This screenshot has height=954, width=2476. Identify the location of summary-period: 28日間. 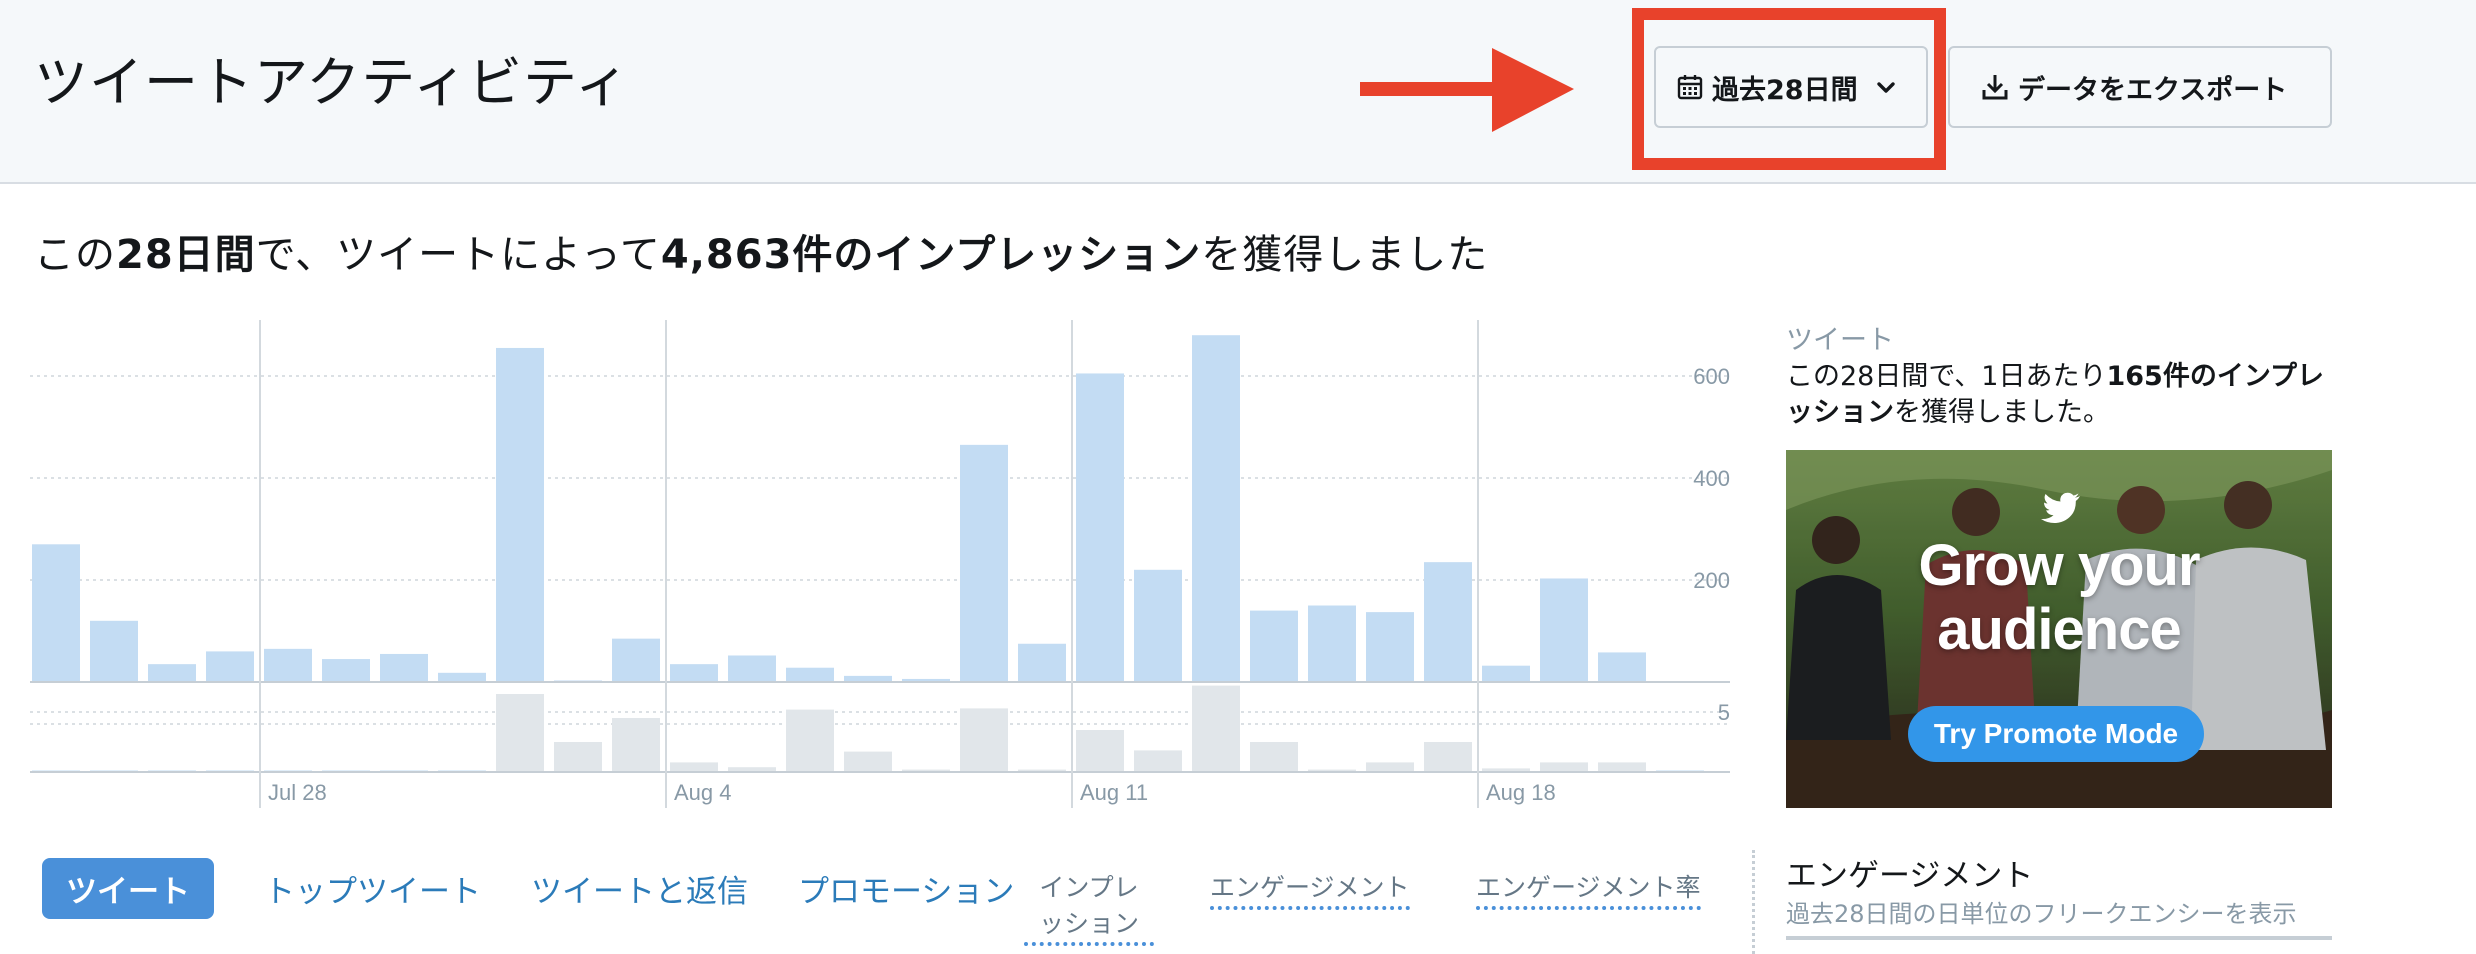
(186, 255).